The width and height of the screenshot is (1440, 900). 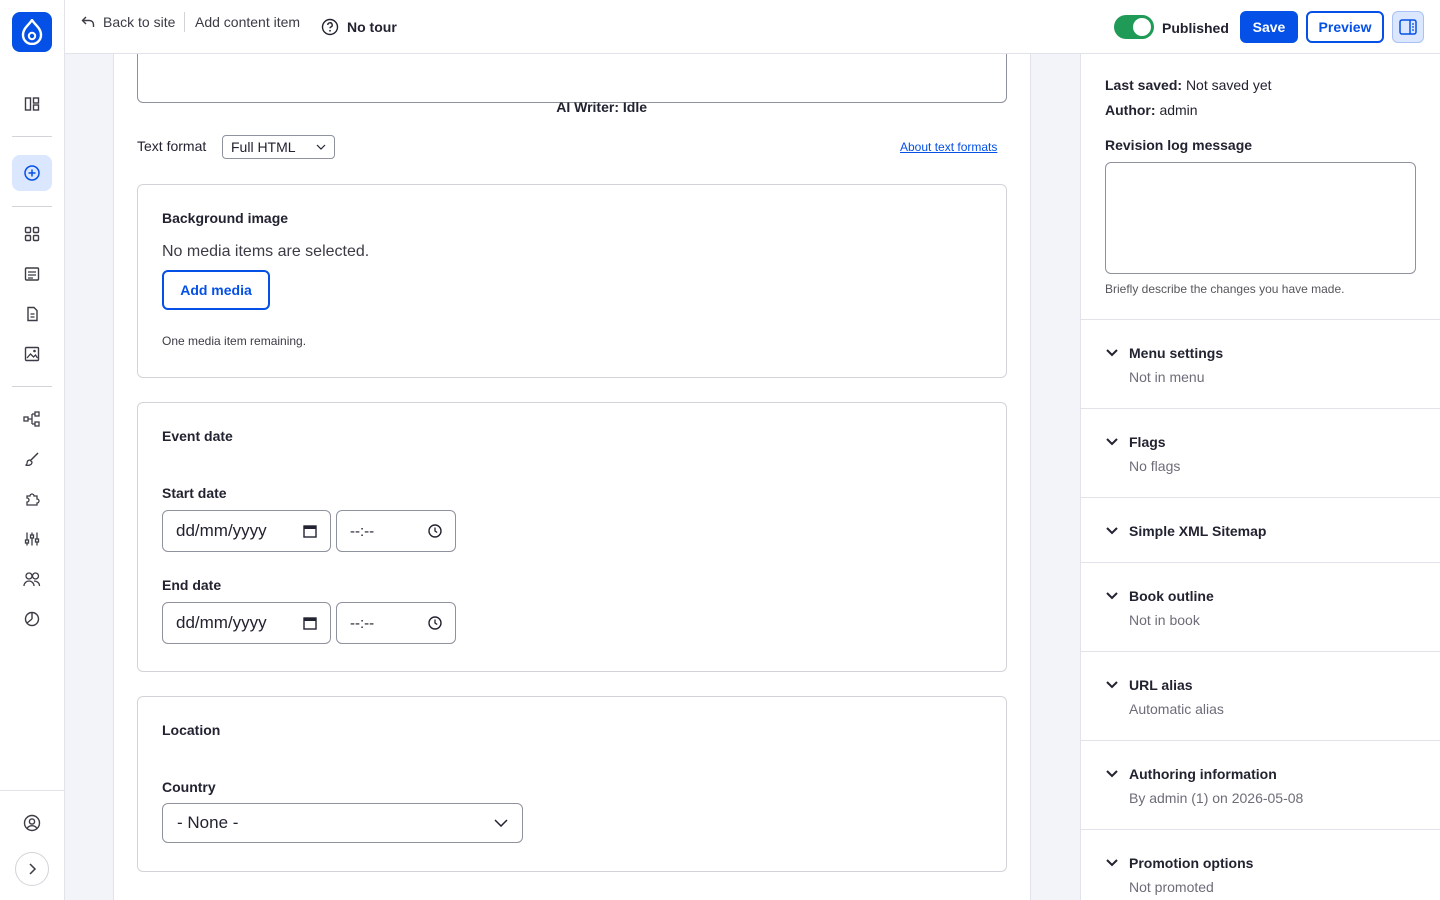 I want to click on tour-button: No tour, so click(x=359, y=27).